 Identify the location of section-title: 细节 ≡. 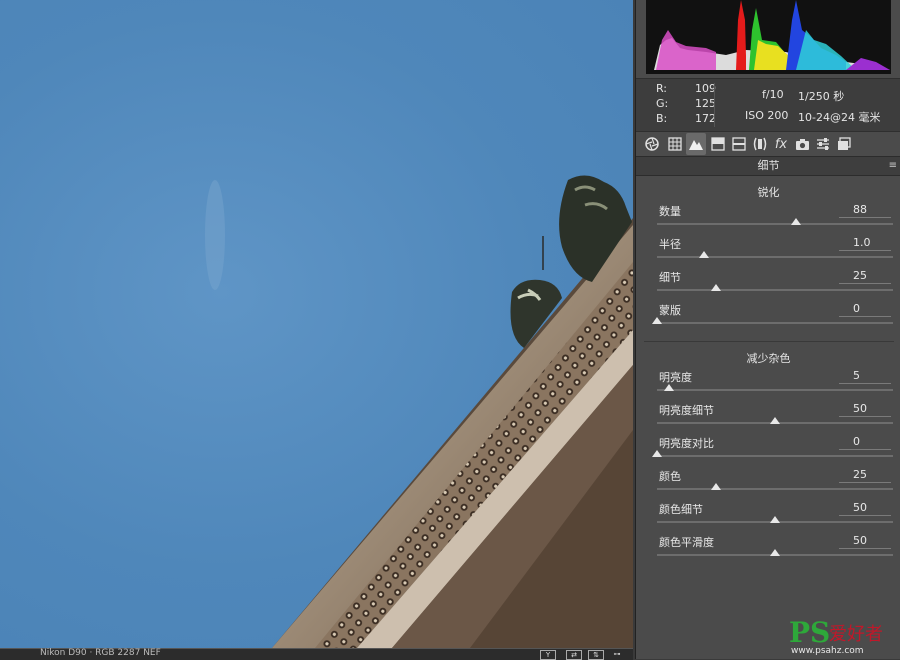
(768, 166).